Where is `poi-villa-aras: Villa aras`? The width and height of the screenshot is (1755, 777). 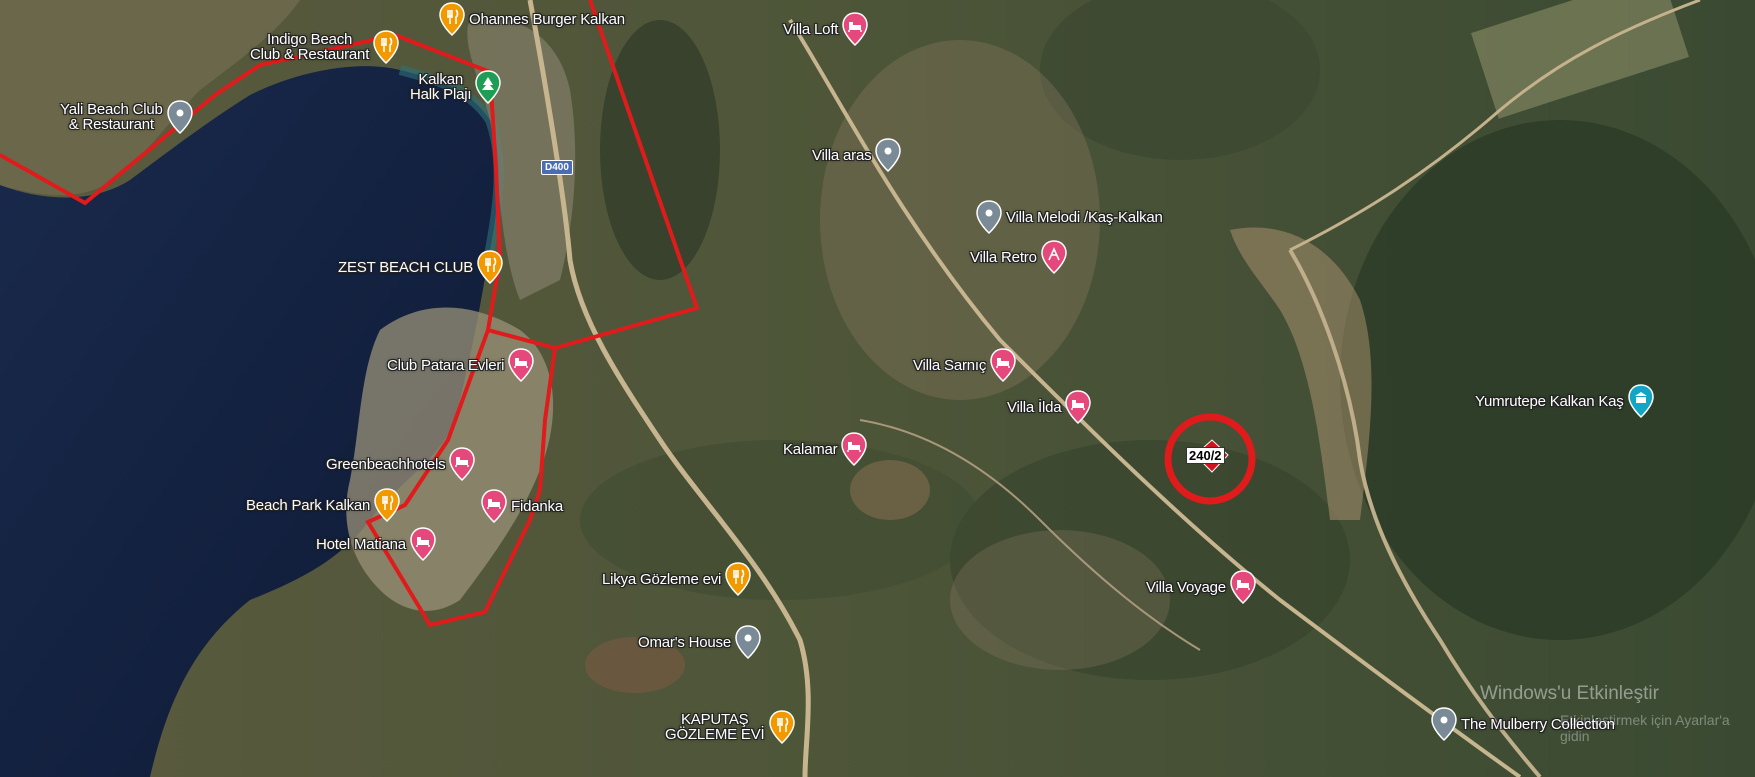 poi-villa-aras: Villa aras is located at coordinates (857, 155).